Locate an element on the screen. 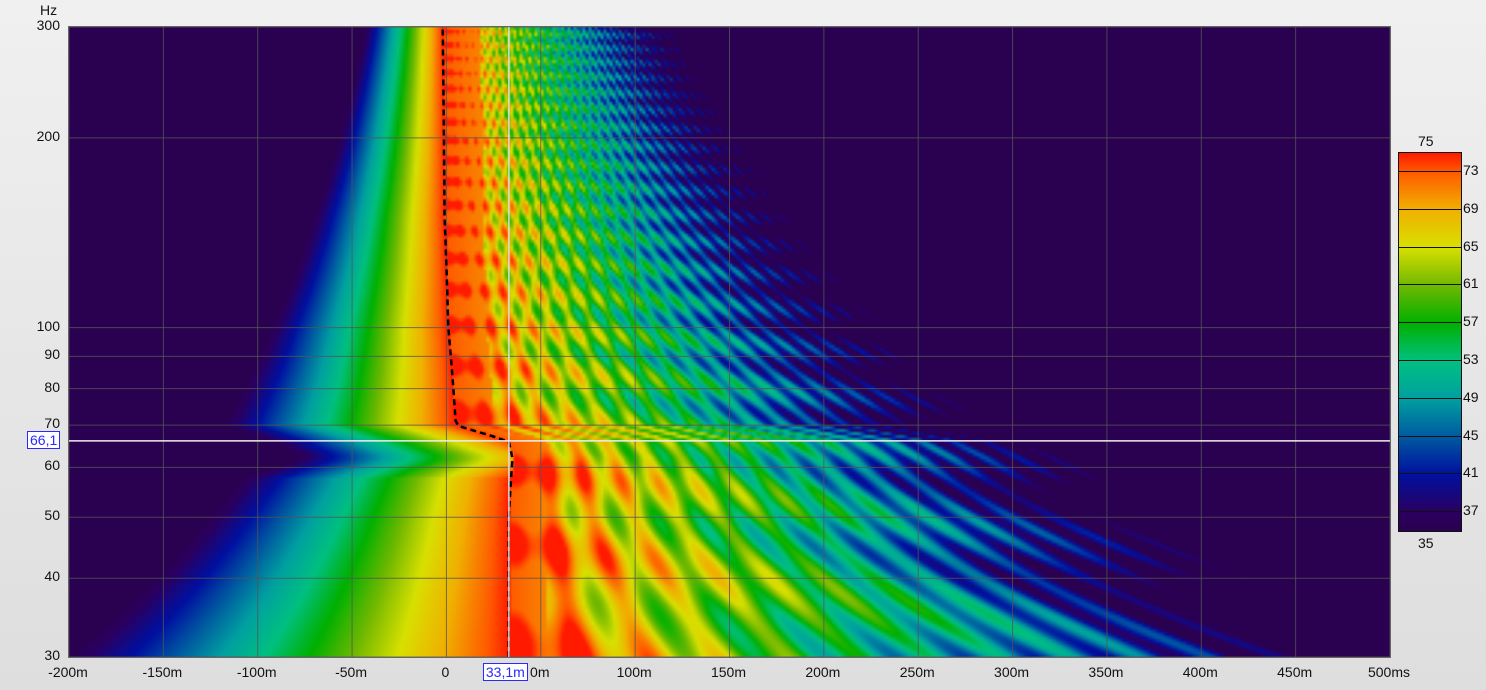 The height and width of the screenshot is (690, 1486). color-scale-tick-label: 45 is located at coordinates (1471, 434).